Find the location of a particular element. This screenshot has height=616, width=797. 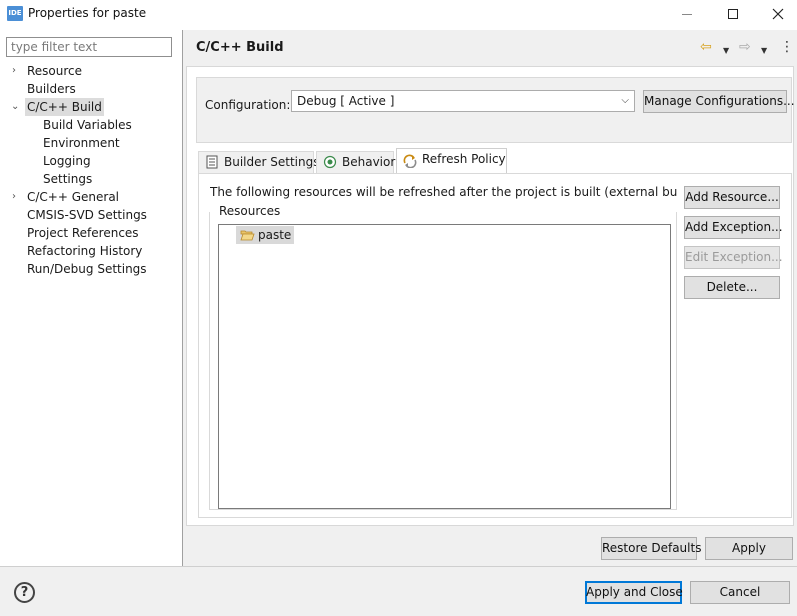

forward-arrow-icon: ⇨ is located at coordinates (745, 47).